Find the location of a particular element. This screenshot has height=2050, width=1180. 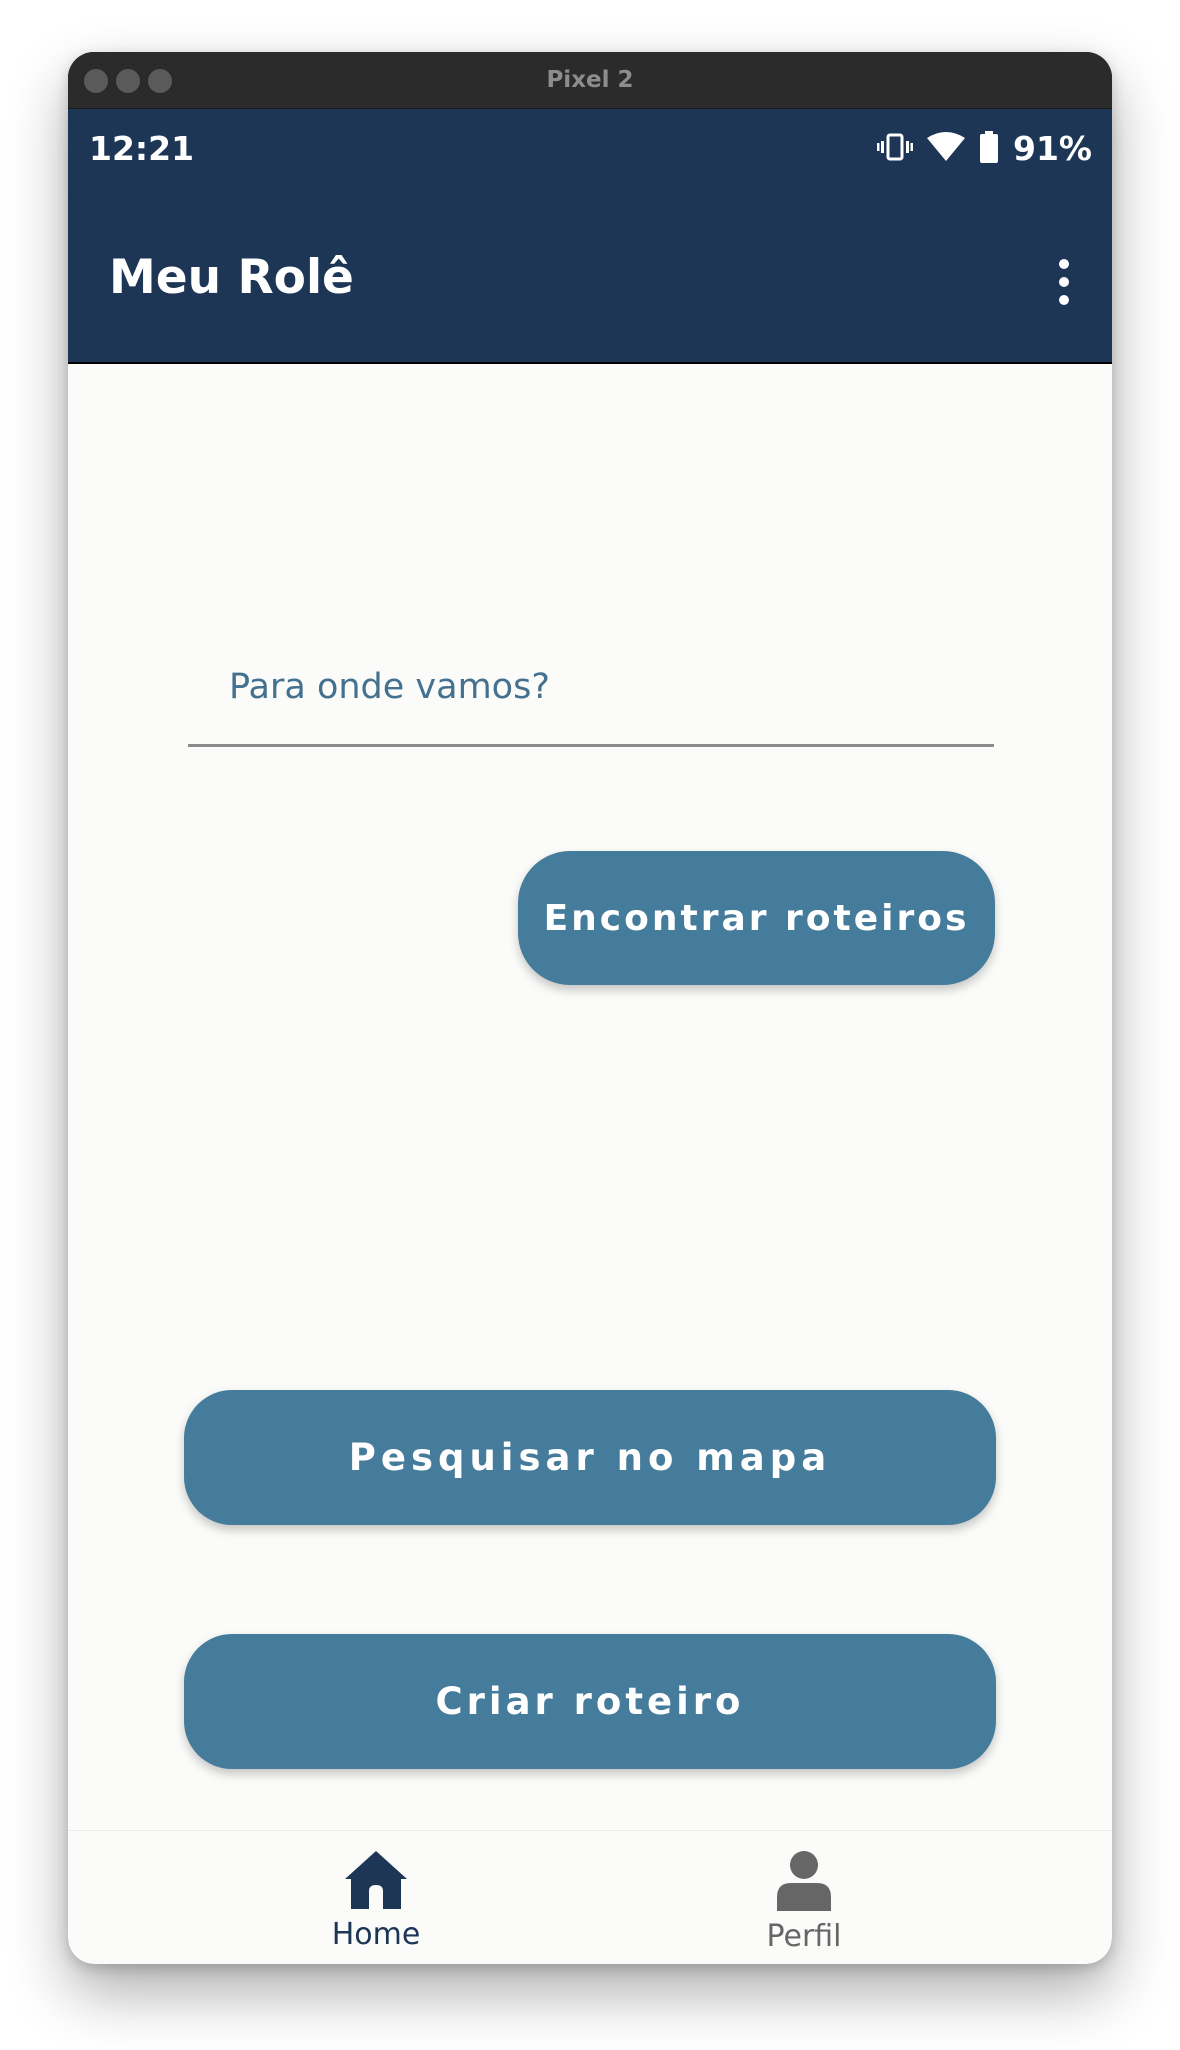

nav-label-profile: Perfil is located at coordinates (804, 1936).